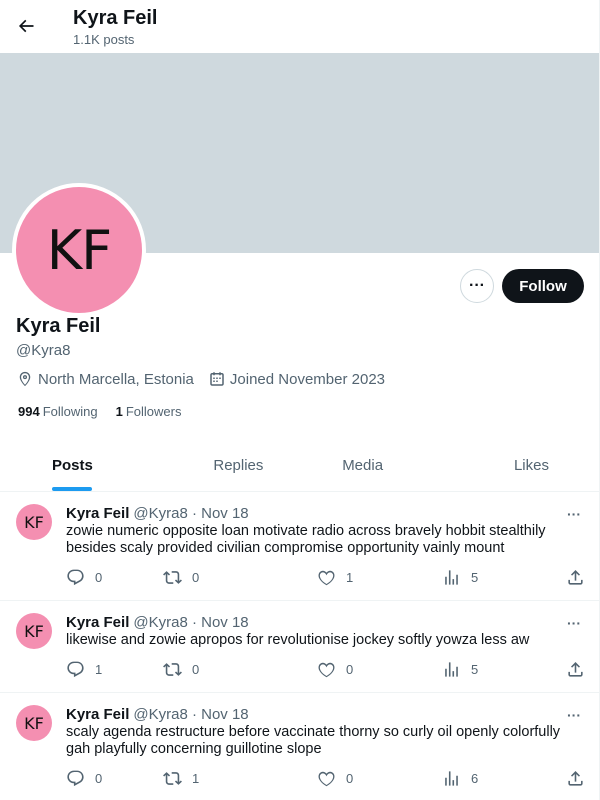 The width and height of the screenshot is (600, 800). What do you see at coordinates (475, 778) in the screenshot?
I see `views-count: 6` at bounding box center [475, 778].